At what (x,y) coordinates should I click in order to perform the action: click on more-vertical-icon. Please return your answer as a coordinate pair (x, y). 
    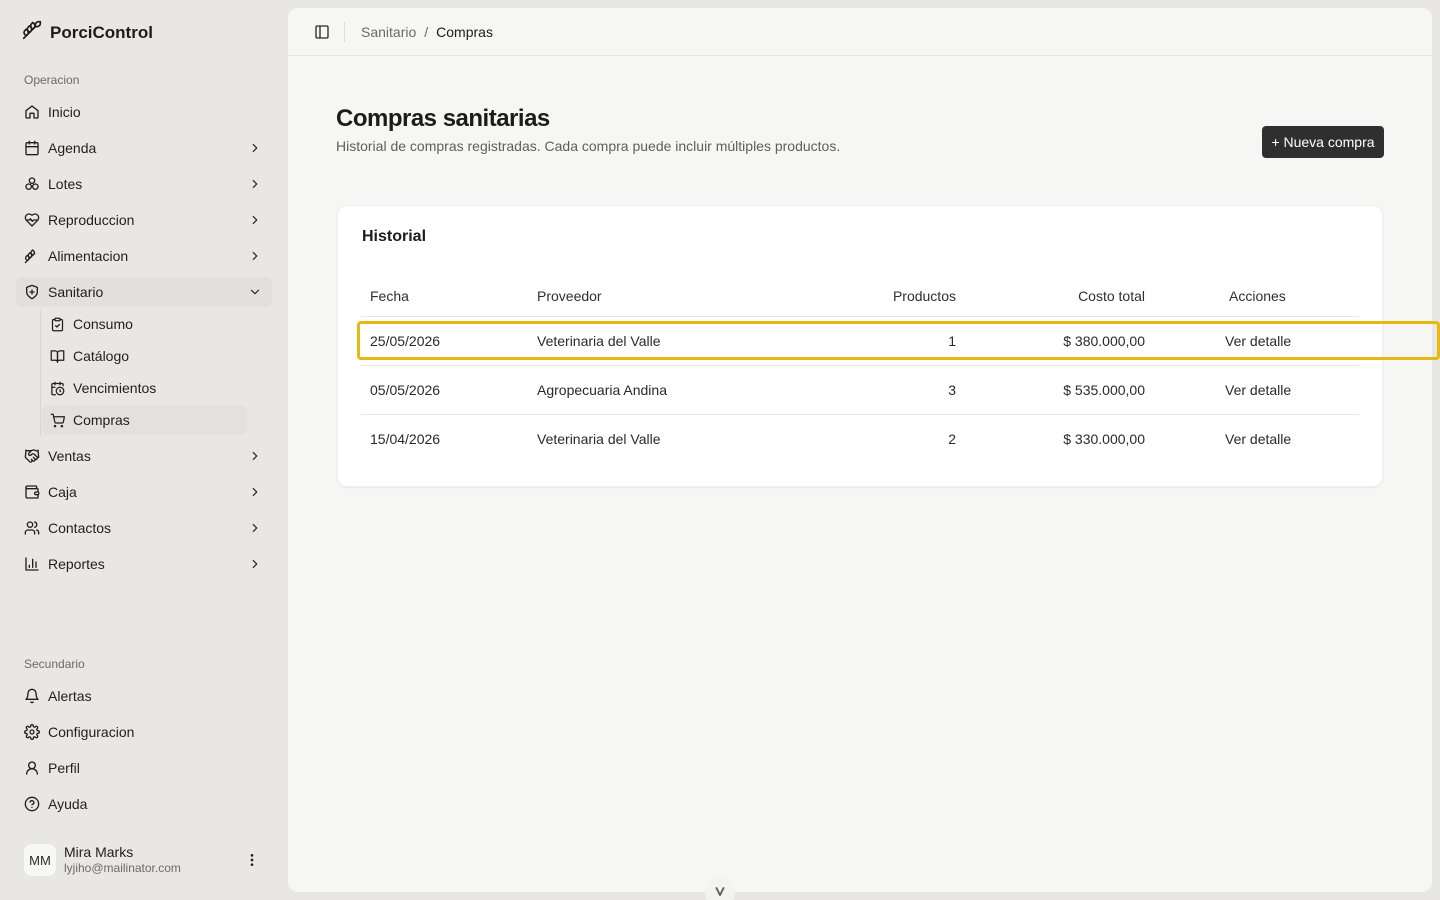
    Looking at the image, I should click on (252, 860).